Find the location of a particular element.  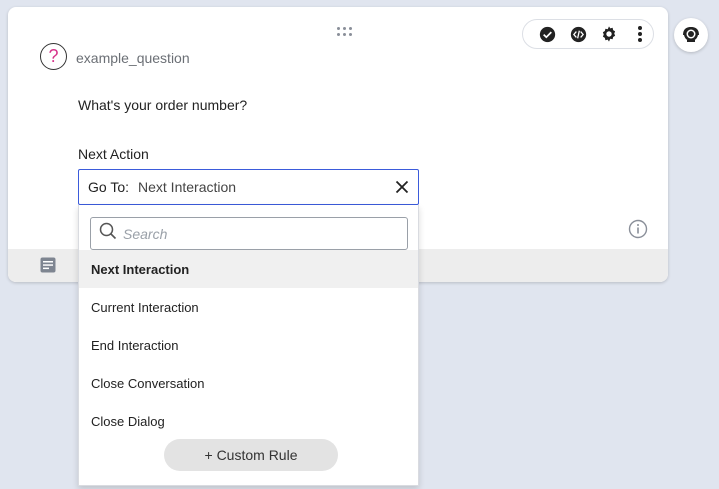

info-icon is located at coordinates (638, 229).